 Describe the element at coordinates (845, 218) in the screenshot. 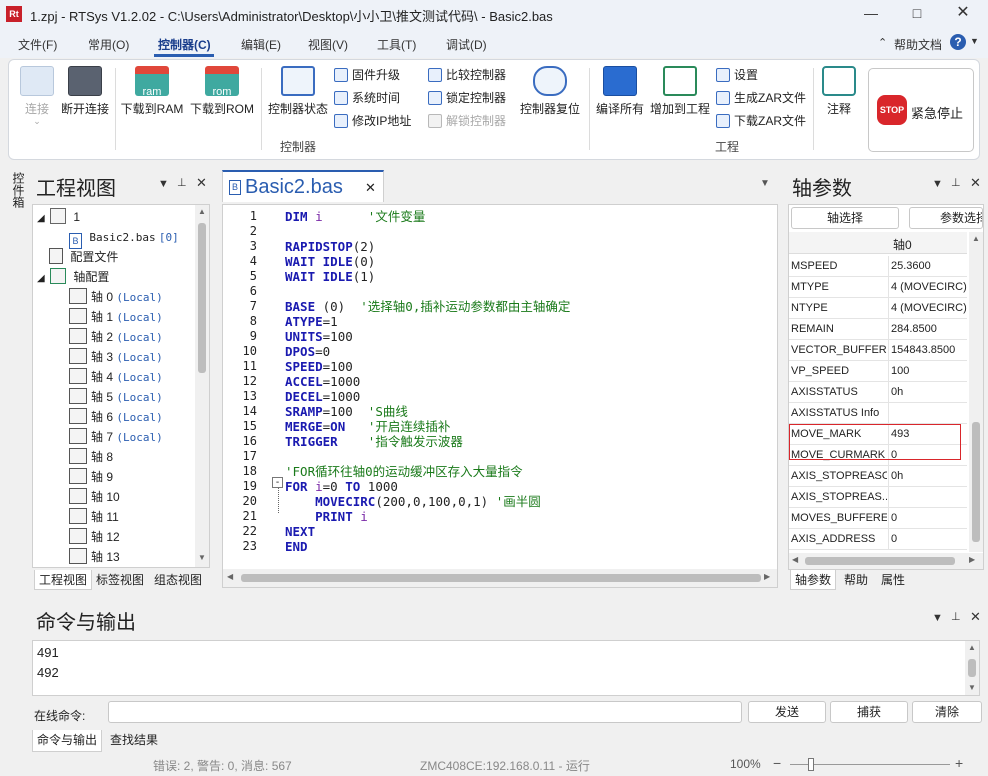

I see `axis-select-button: 轴选择` at that location.